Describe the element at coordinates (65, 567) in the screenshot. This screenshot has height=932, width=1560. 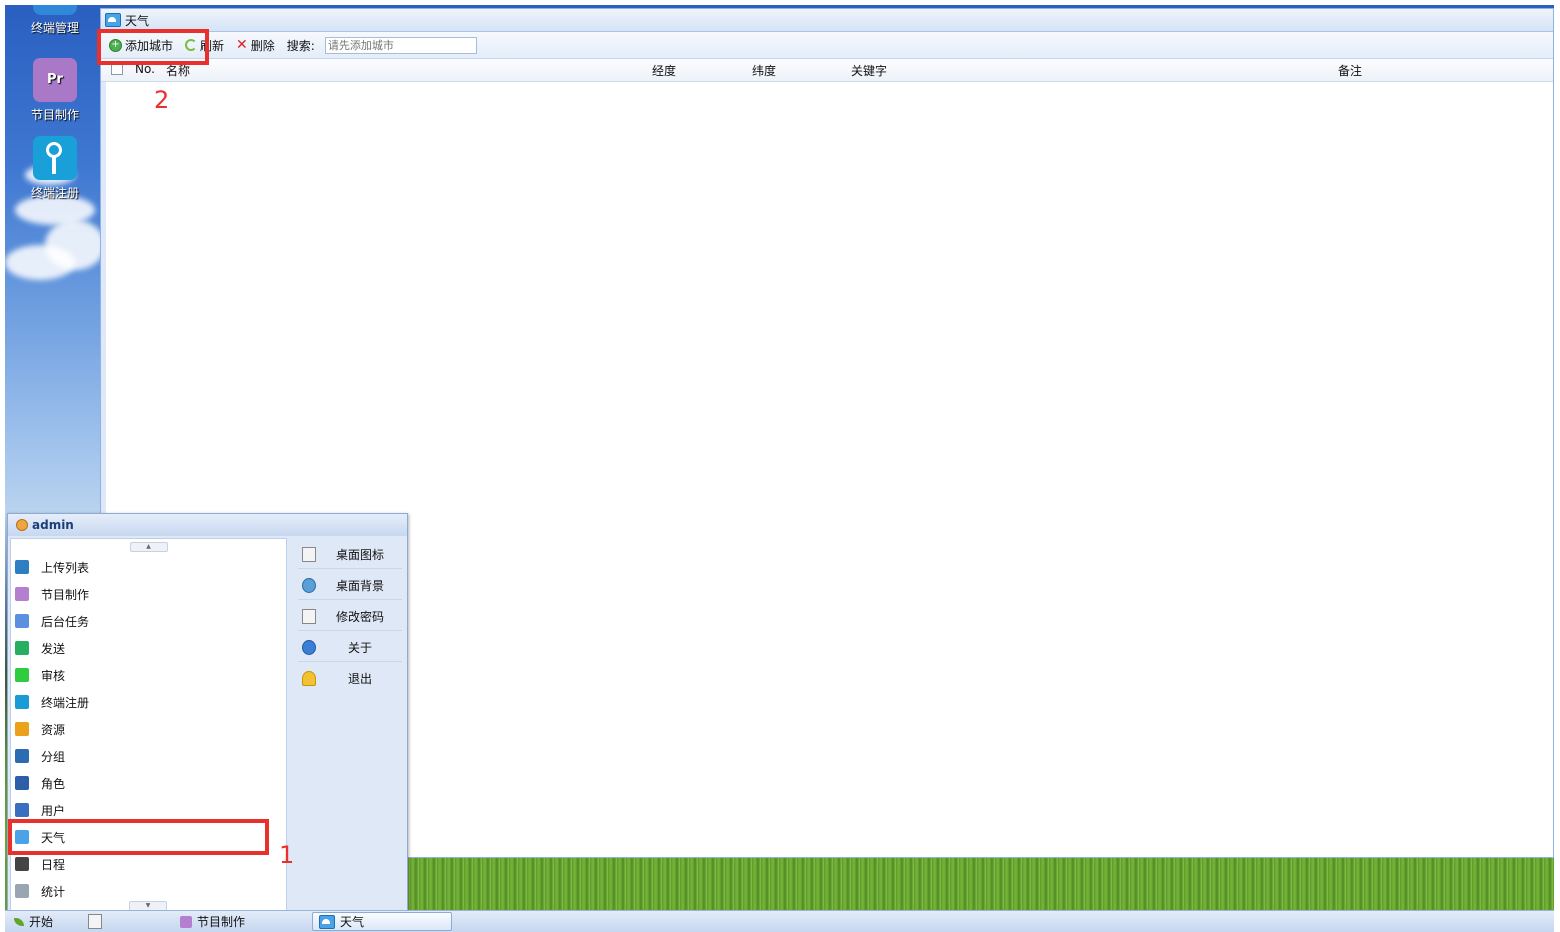
I see `menu-item-label: 上传列表` at that location.